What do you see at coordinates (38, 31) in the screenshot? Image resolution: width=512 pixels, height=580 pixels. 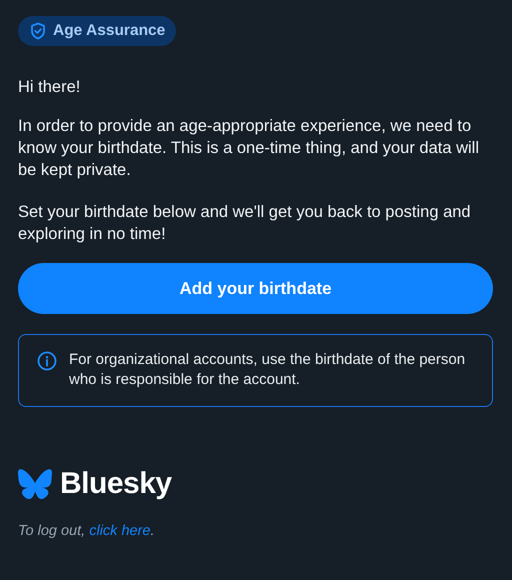 I see `shield-check-icon` at bounding box center [38, 31].